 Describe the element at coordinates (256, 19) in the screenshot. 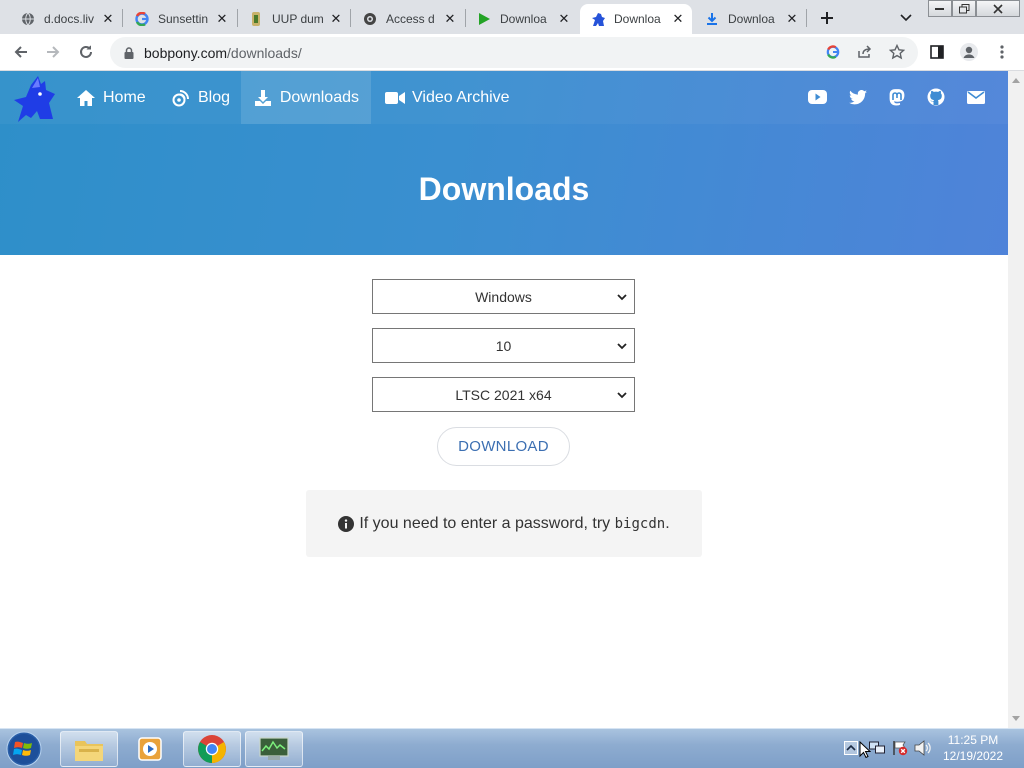

I see `uup-icon` at that location.